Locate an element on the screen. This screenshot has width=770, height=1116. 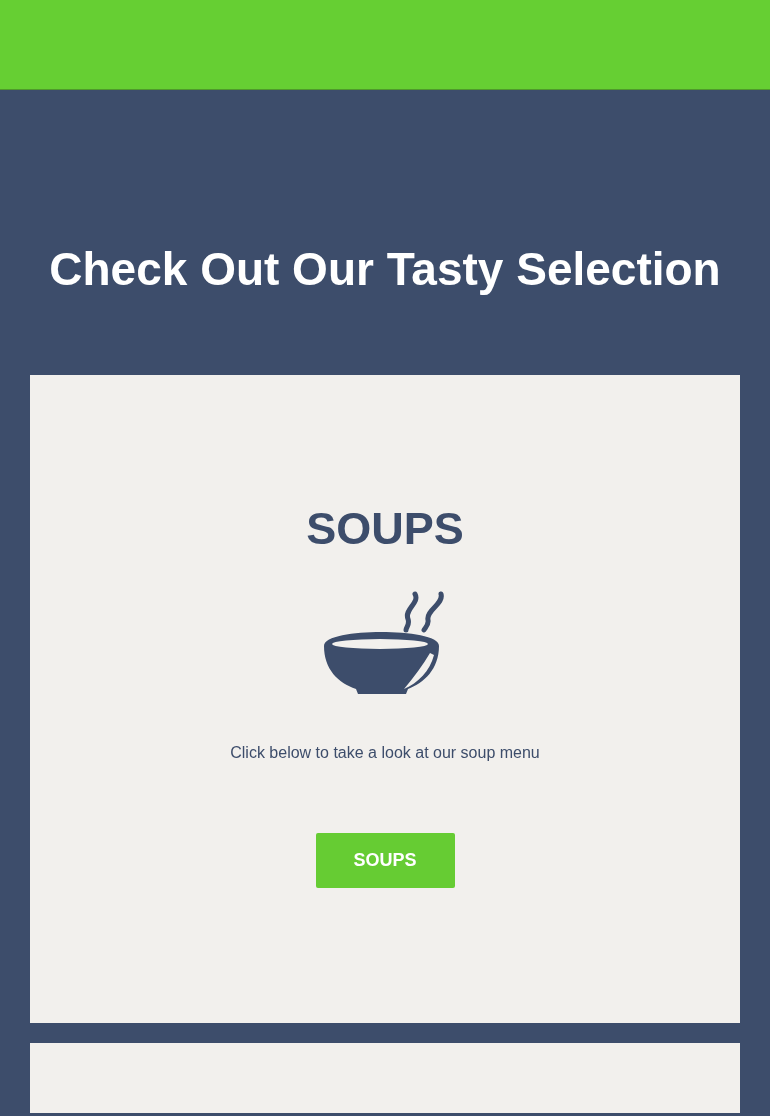
card-description: Click below to take a look at our soup menu is located at coordinates (385, 753).